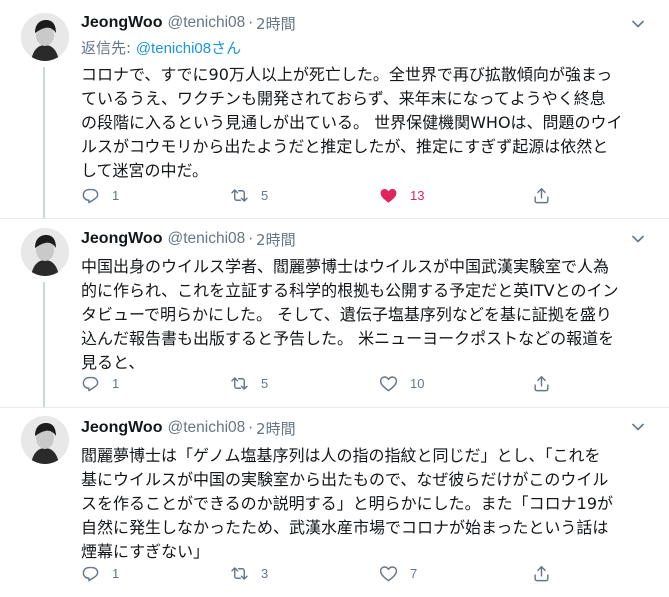 The width and height of the screenshot is (669, 597). What do you see at coordinates (414, 573) in the screenshot?
I see `like-count: 7` at bounding box center [414, 573].